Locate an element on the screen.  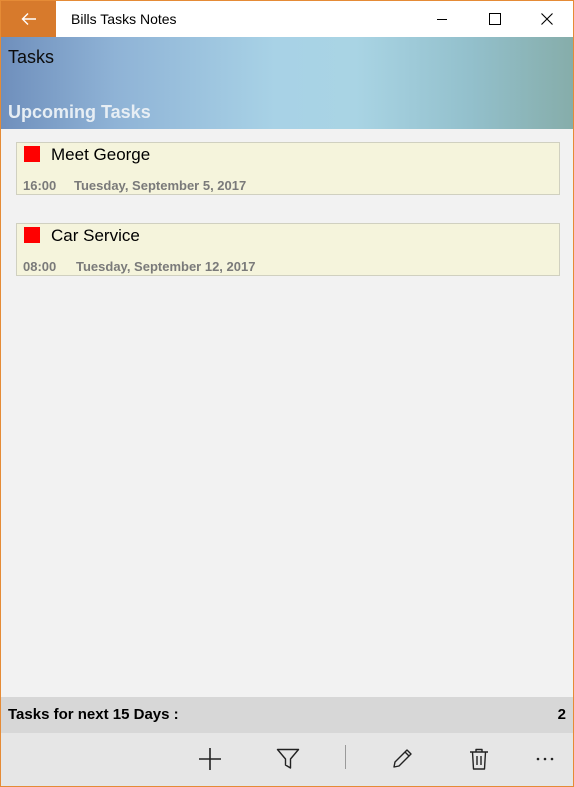
task-date: Tuesday, September 12, 2017 is located at coordinates (166, 266).